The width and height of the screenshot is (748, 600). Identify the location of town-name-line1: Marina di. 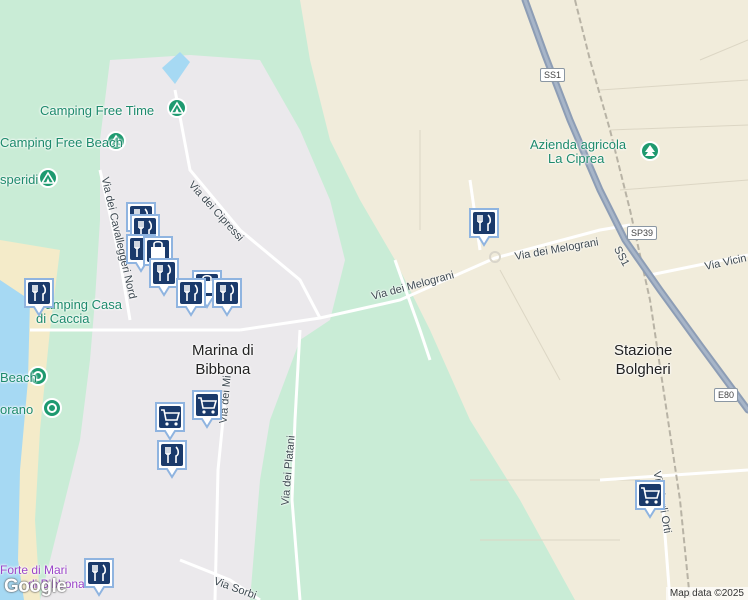
(223, 350).